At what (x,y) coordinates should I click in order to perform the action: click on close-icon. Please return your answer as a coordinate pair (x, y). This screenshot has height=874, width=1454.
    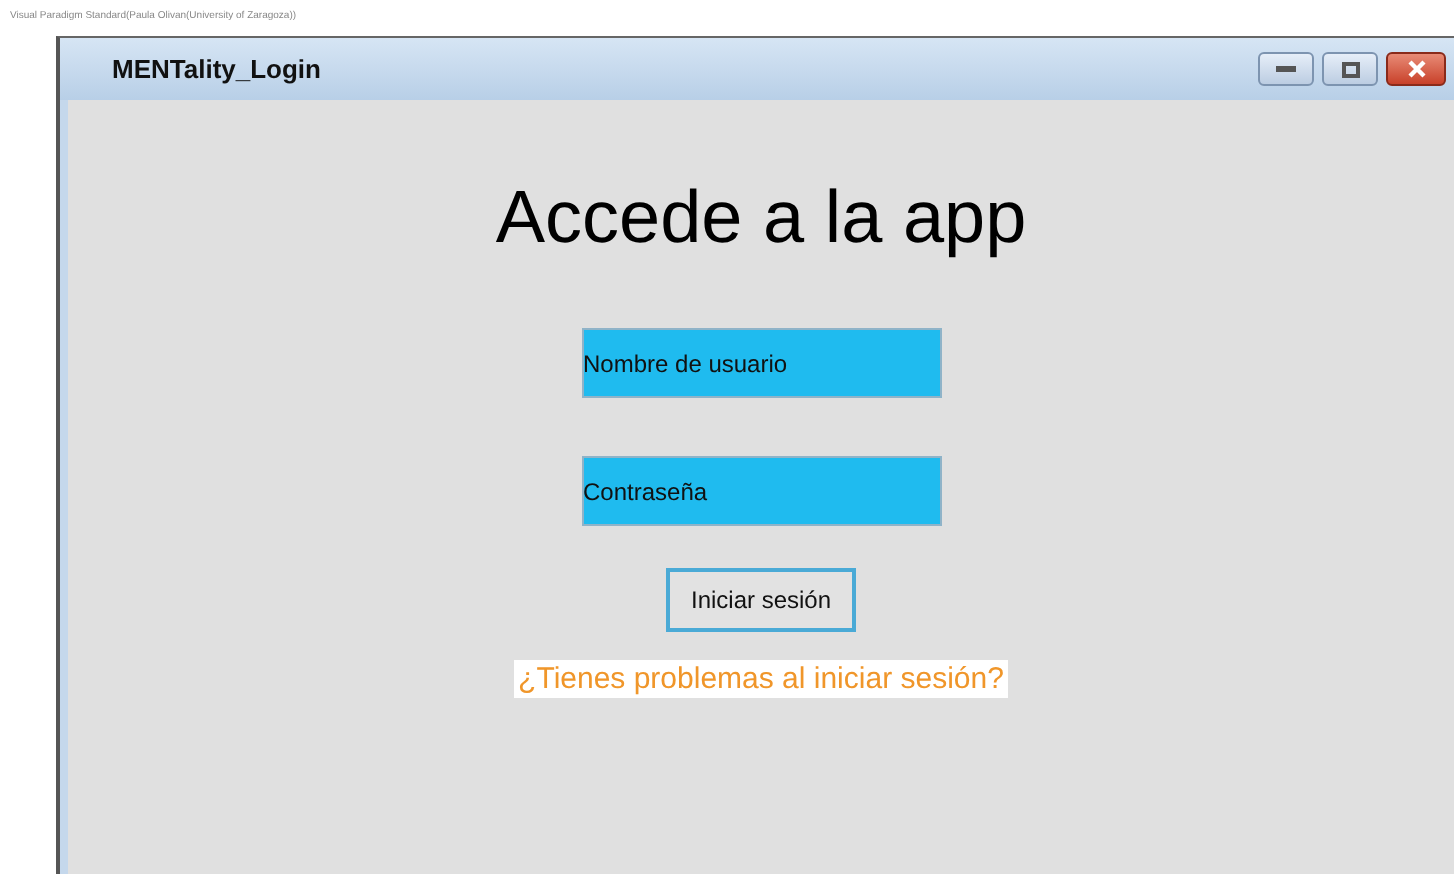
    Looking at the image, I should click on (1416, 69).